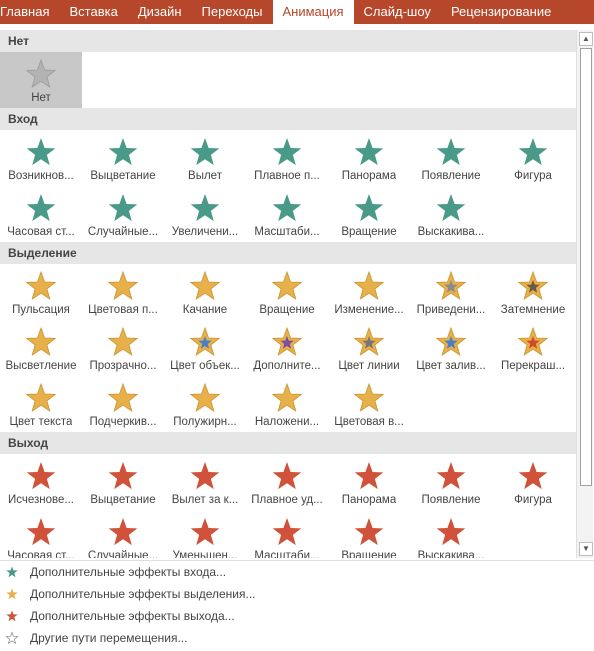 The image size is (594, 651). What do you see at coordinates (451, 158) in the screenshot?
I see `entrance-effect-item: Появление` at bounding box center [451, 158].